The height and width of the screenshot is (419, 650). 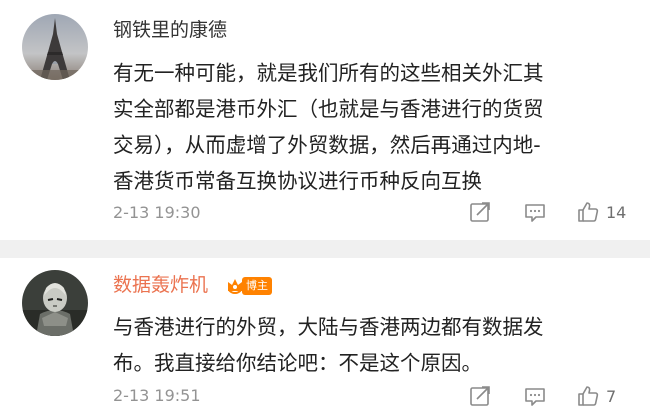 I want to click on armored-character-avatar-icon, so click(x=55, y=303).